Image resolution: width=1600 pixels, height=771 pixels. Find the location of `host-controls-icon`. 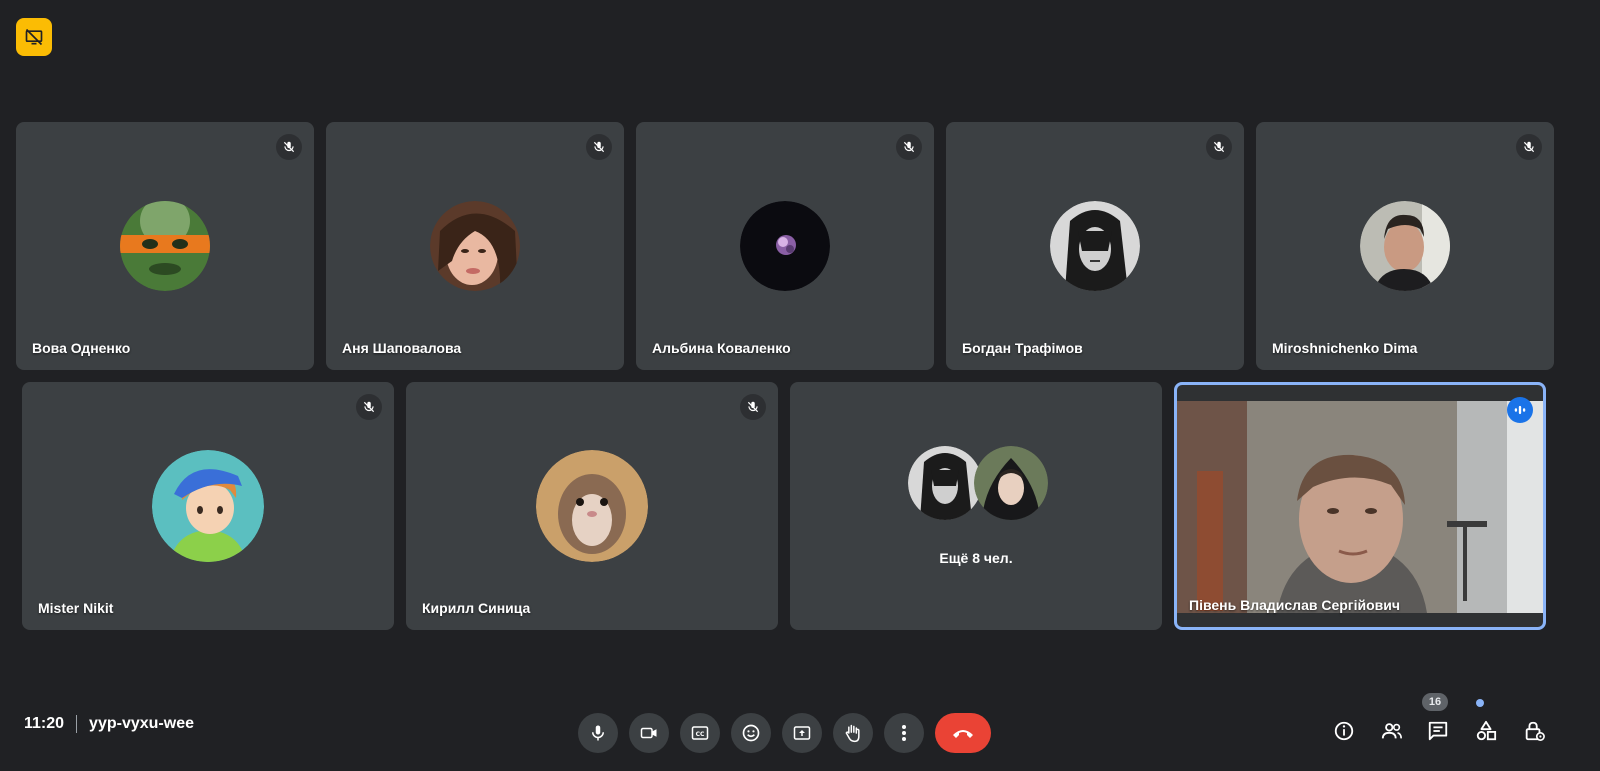

host-controls-icon is located at coordinates (1535, 731).